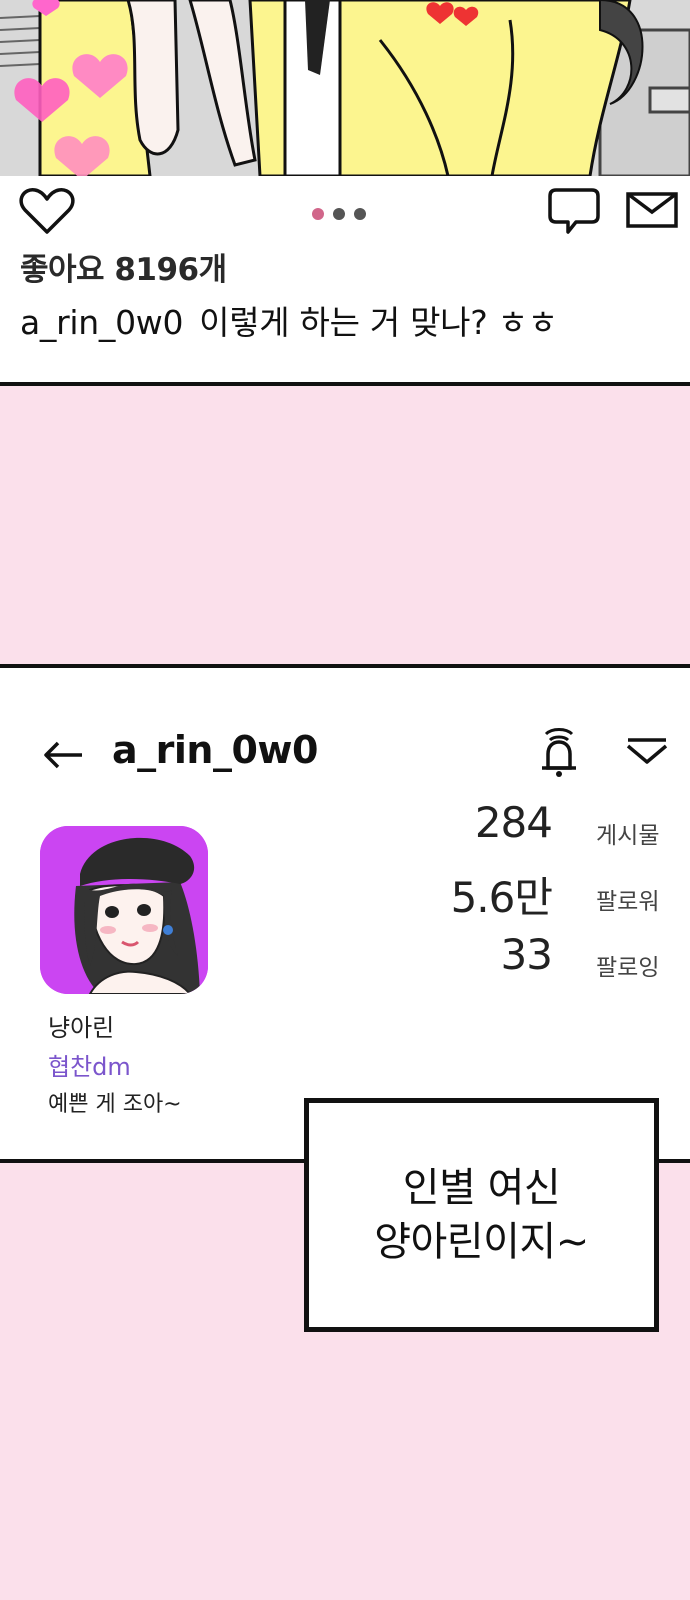 Image resolution: width=690 pixels, height=1600 pixels. Describe the element at coordinates (124, 910) in the screenshot. I see `avatar` at that location.